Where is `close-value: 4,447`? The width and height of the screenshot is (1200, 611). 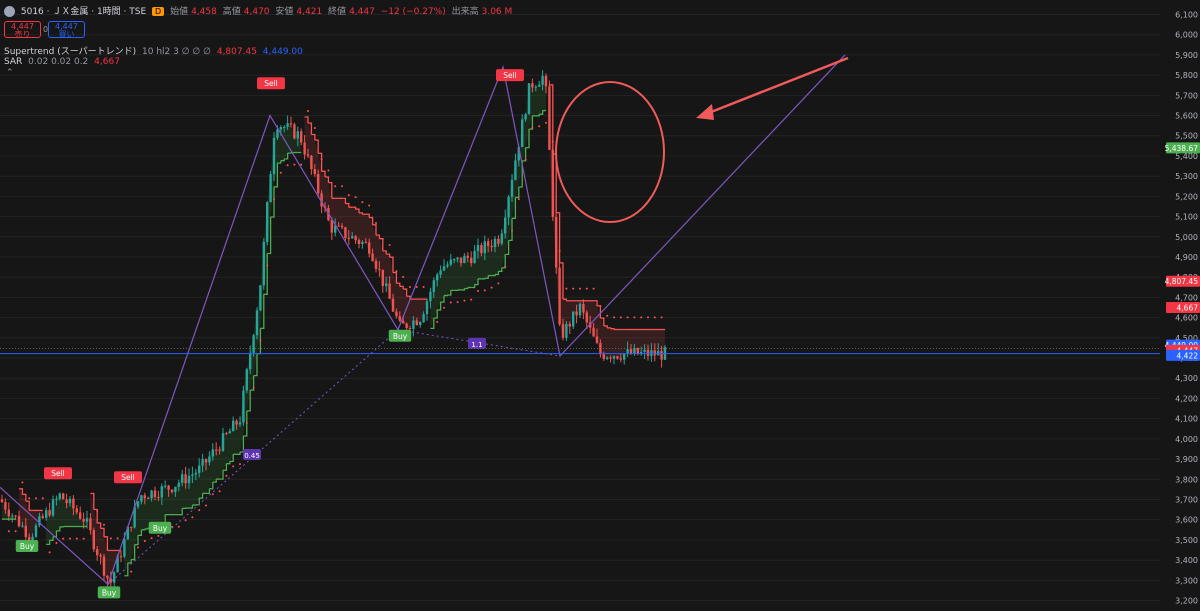
close-value: 4,447 is located at coordinates (362, 12).